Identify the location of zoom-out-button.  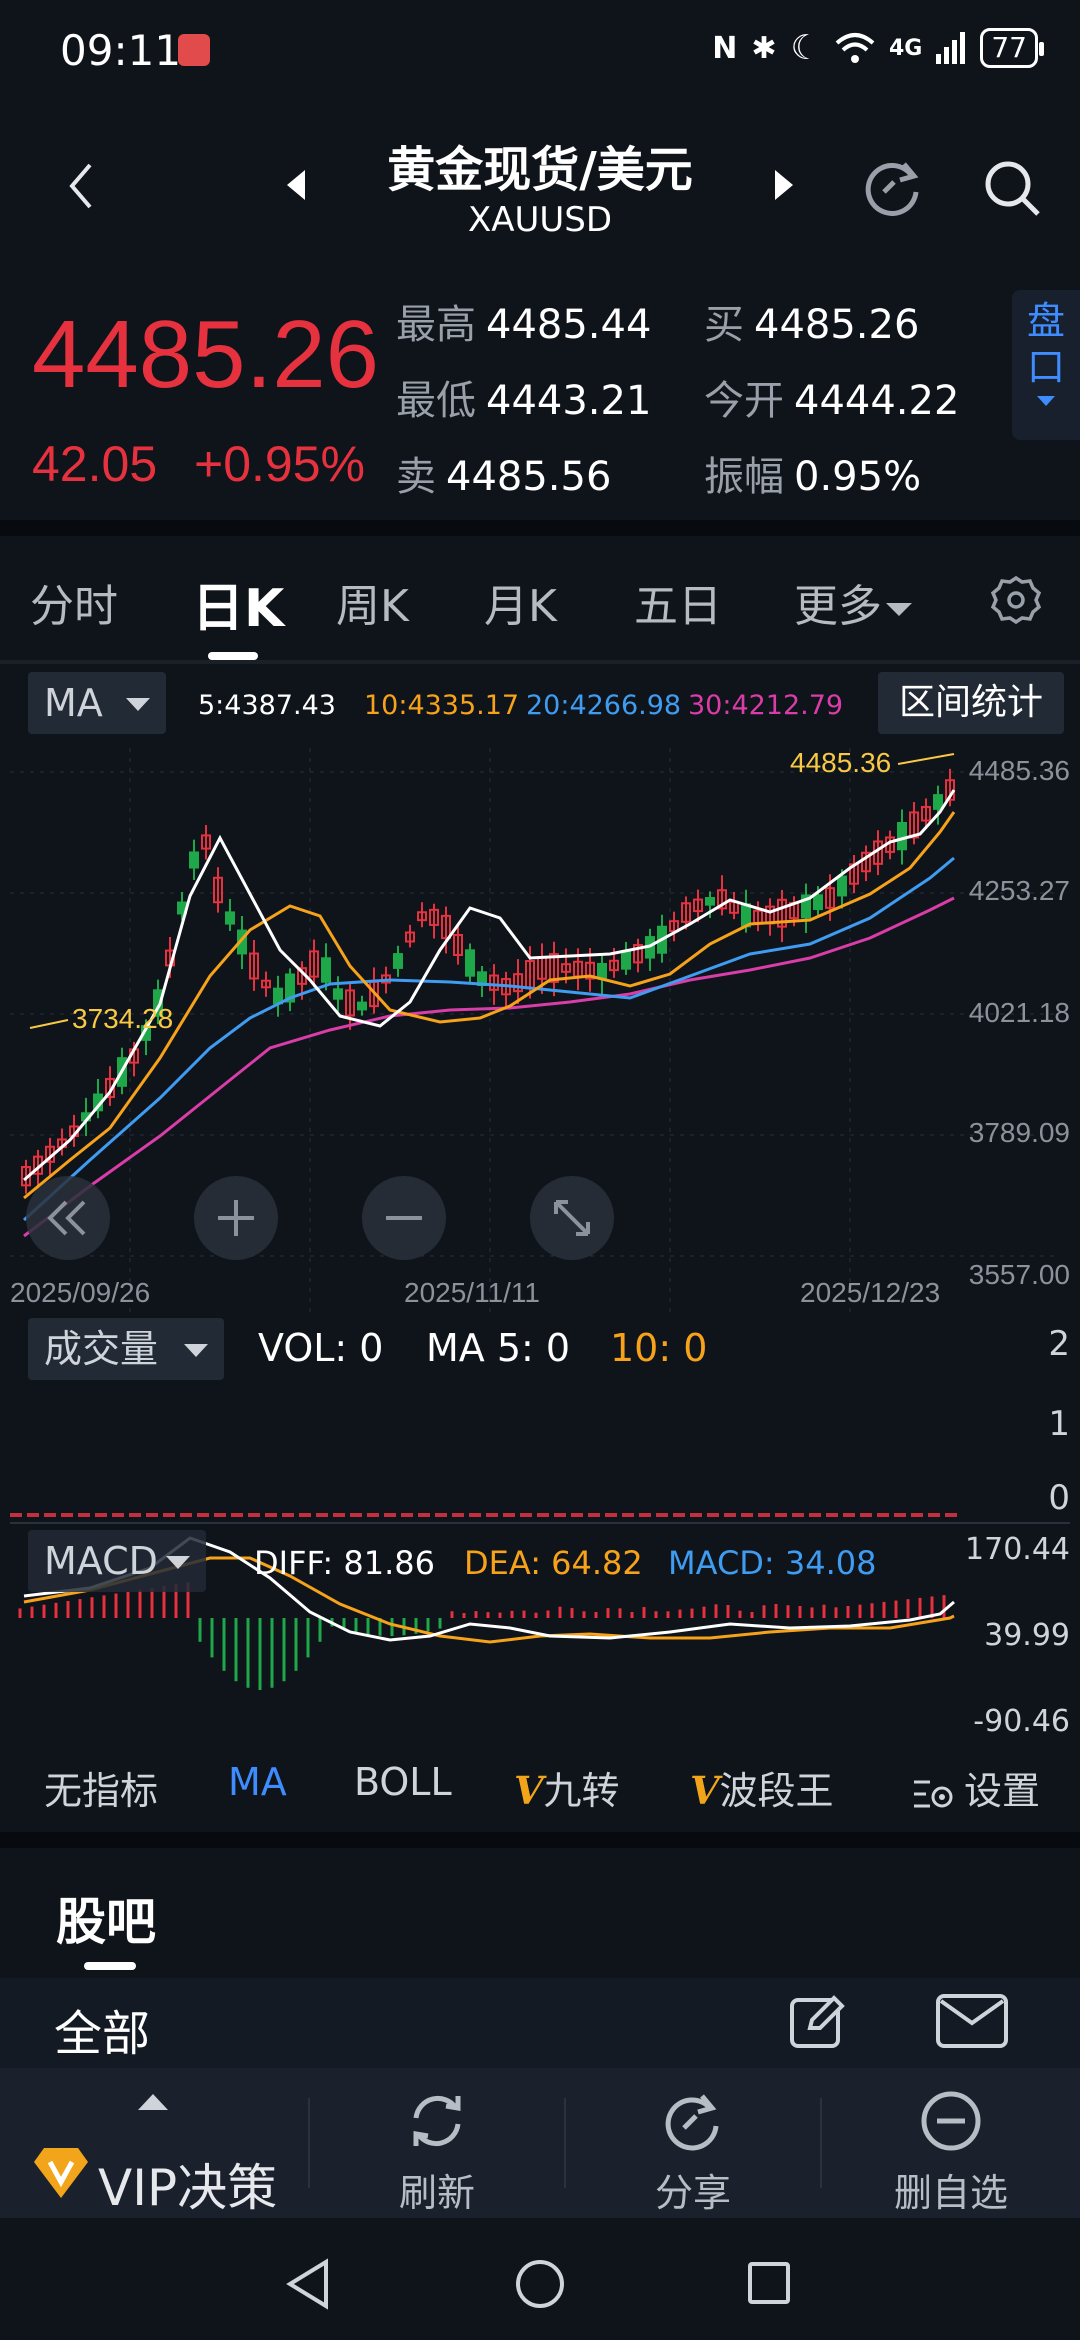
(404, 1218).